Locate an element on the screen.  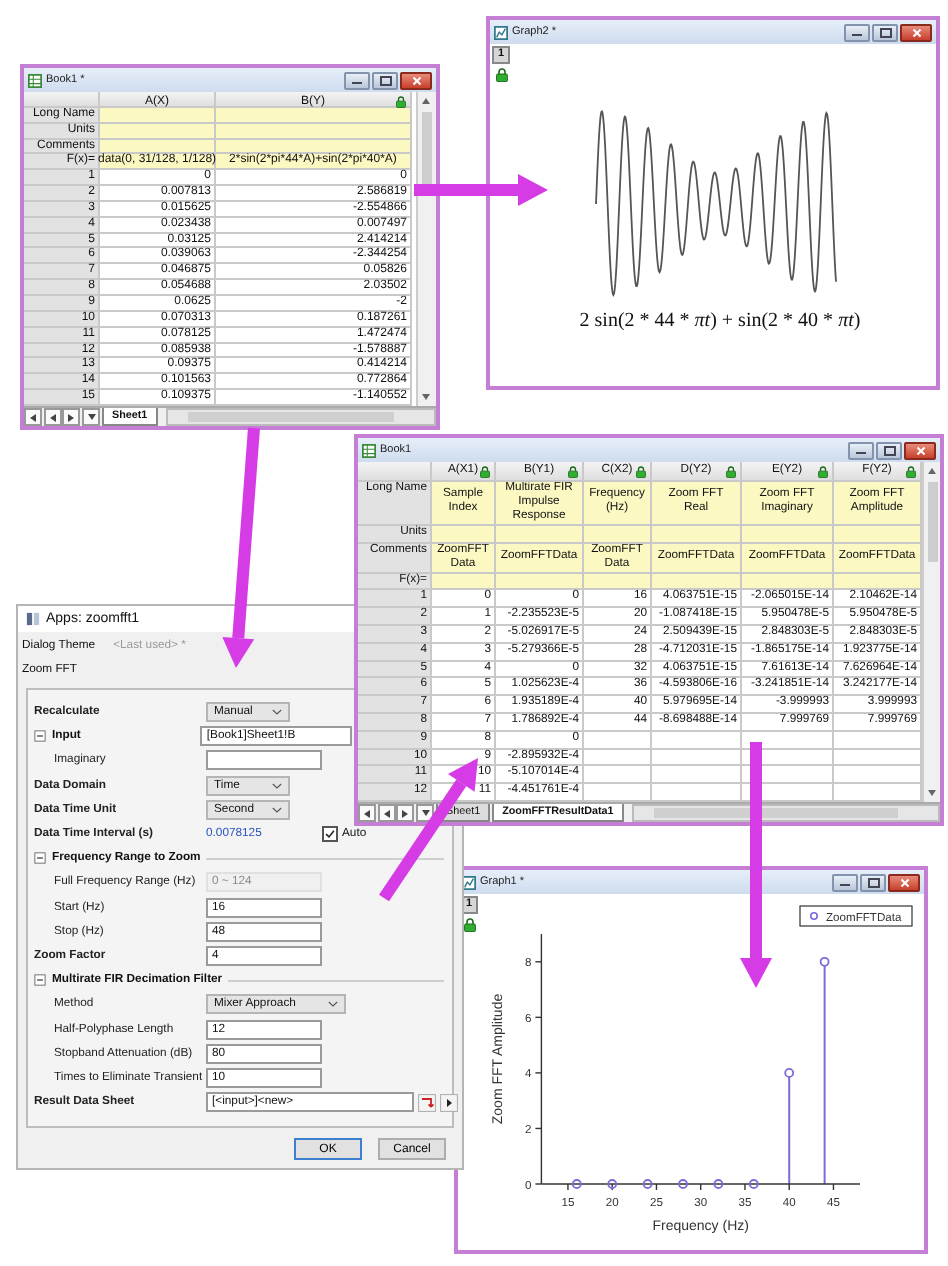
app-icon is located at coordinates (33, 619).